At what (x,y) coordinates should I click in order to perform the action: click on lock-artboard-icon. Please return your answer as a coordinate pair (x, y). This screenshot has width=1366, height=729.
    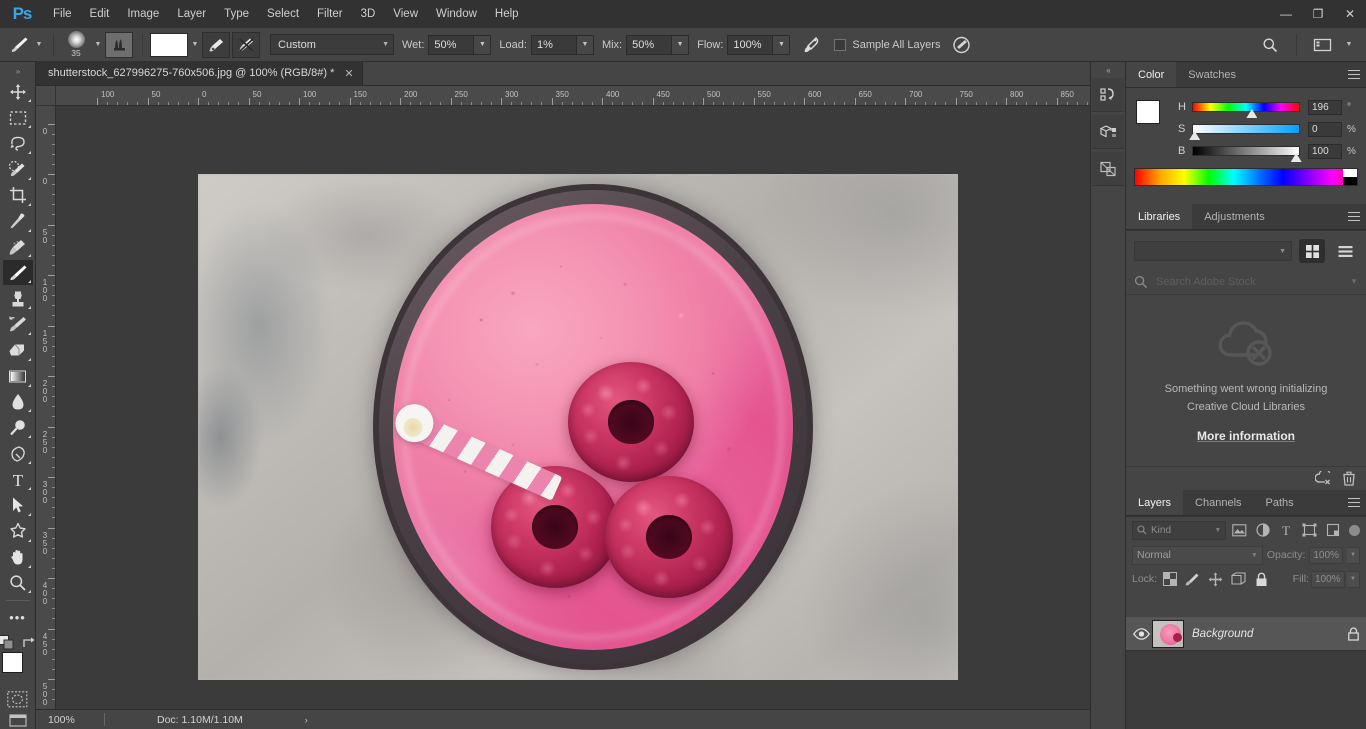
    Looking at the image, I should click on (1238, 579).